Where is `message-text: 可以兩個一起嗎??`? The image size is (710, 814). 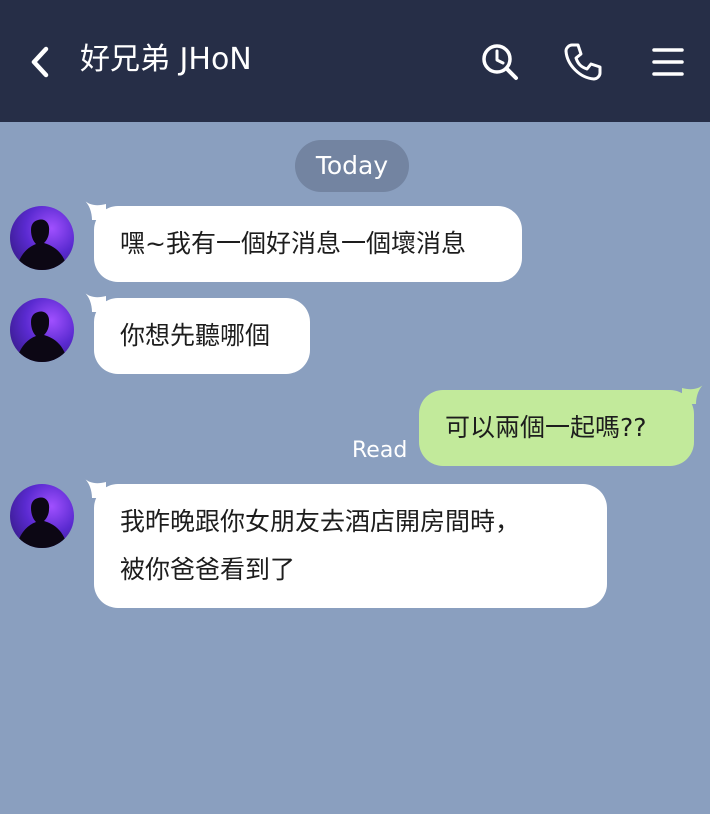 message-text: 可以兩個一起嗎?? is located at coordinates (546, 427).